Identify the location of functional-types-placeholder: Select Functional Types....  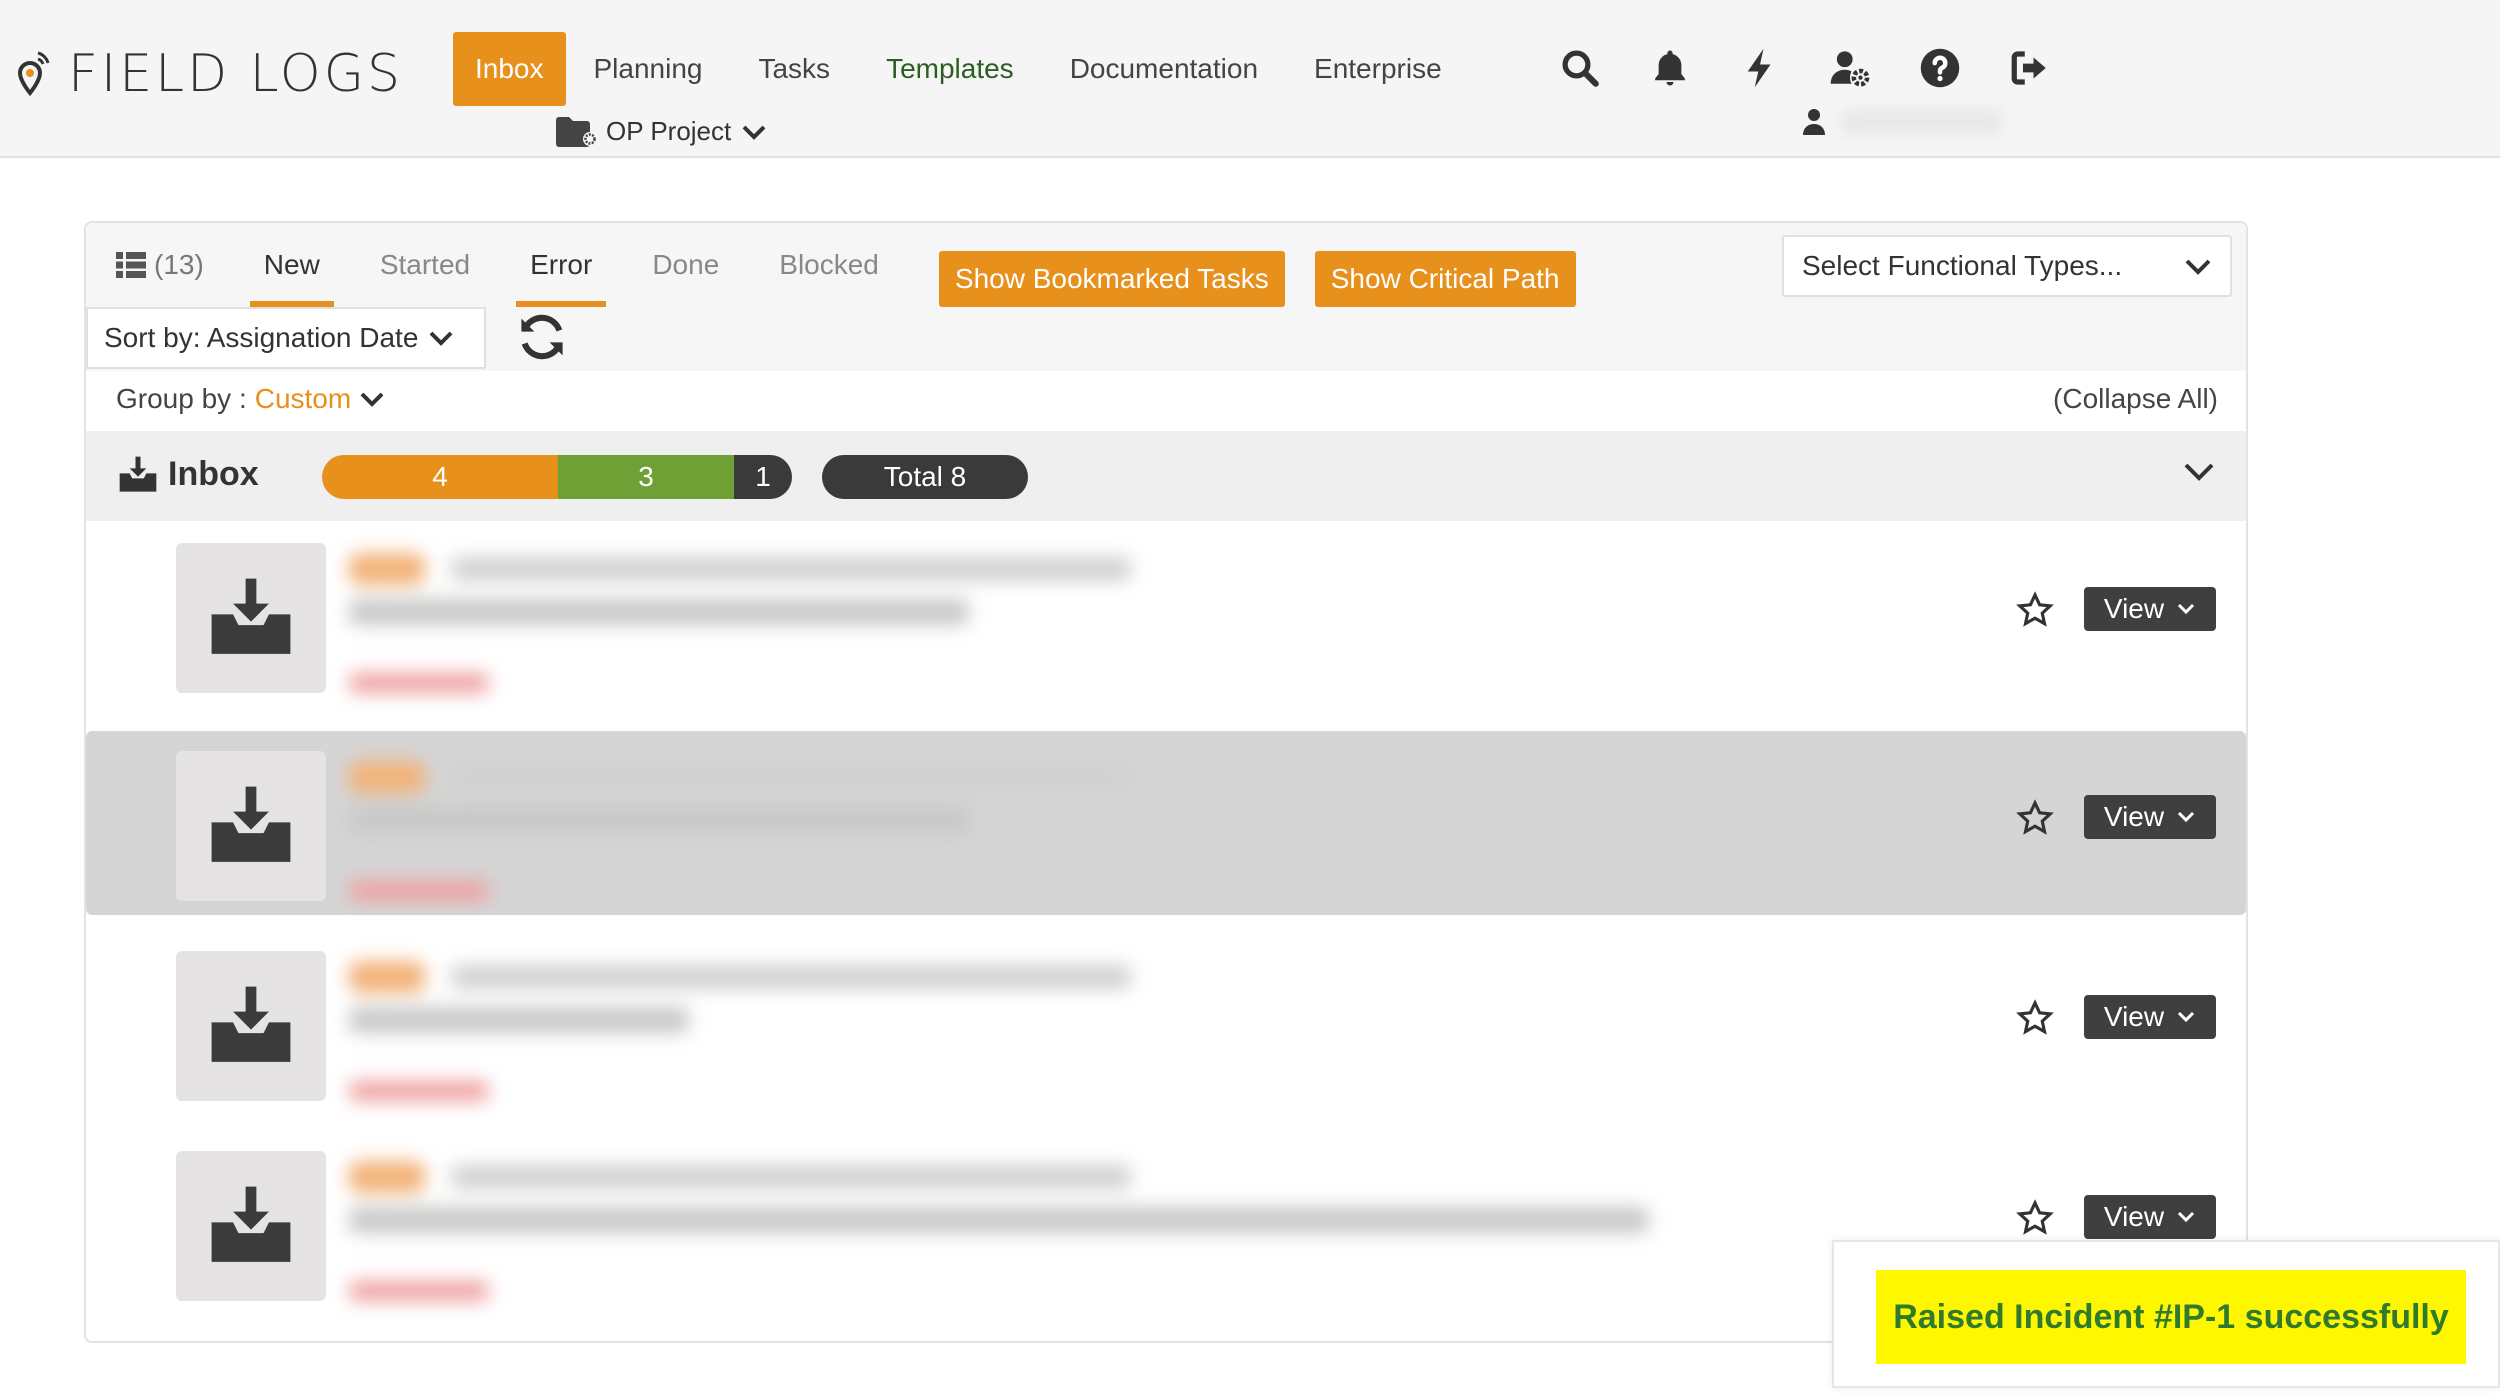
(1962, 265).